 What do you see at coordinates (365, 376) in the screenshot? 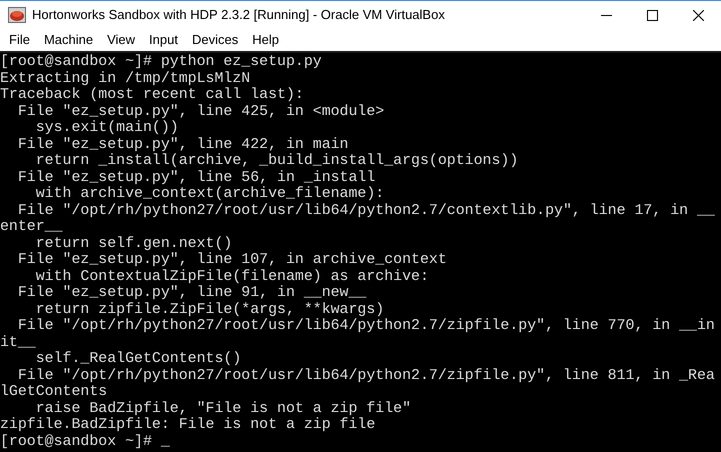
I see `terminal-line: File "/opt/rh/python27/root/usr/lib64/python2.7/zipfile.py", line 811, in _Rea` at bounding box center [365, 376].